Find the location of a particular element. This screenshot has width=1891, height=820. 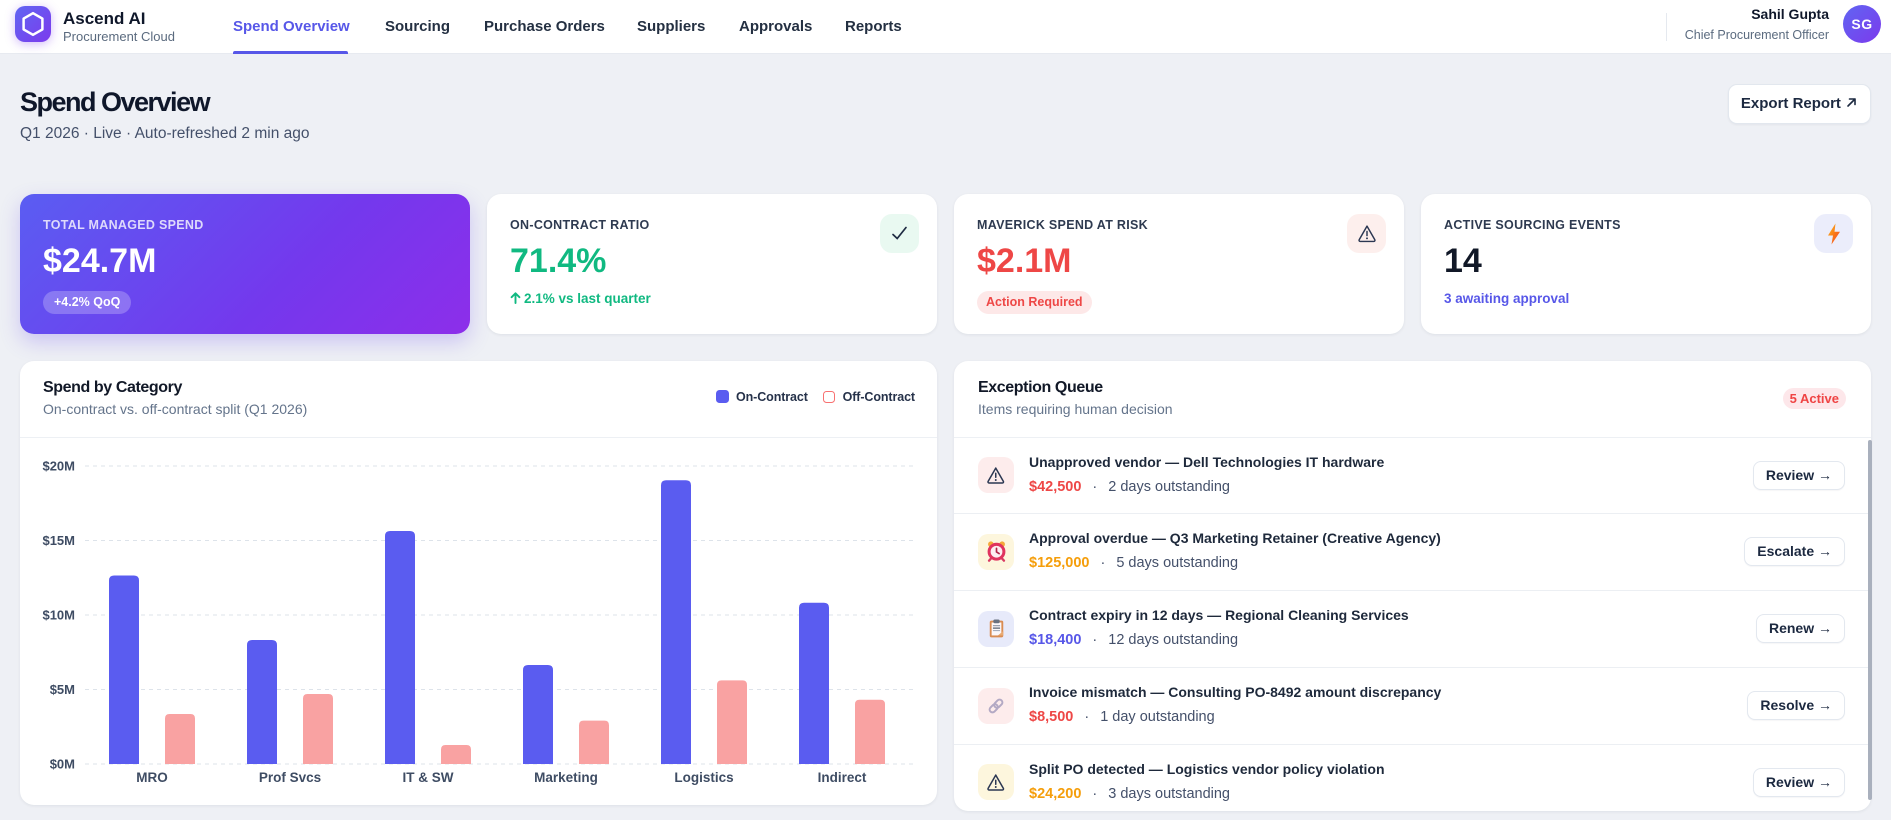

svg-text: Marketing is located at coordinates (566, 777).